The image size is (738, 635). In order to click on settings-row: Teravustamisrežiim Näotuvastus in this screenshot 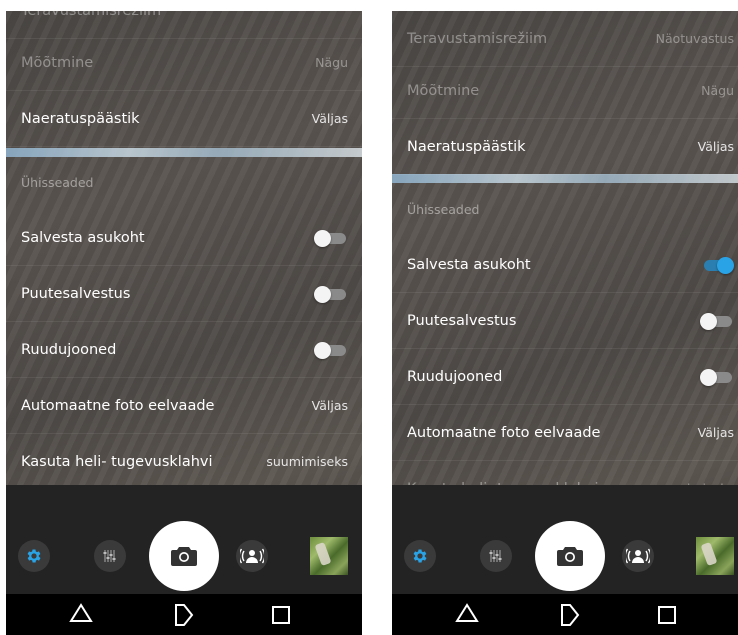, I will do `click(565, 39)`.